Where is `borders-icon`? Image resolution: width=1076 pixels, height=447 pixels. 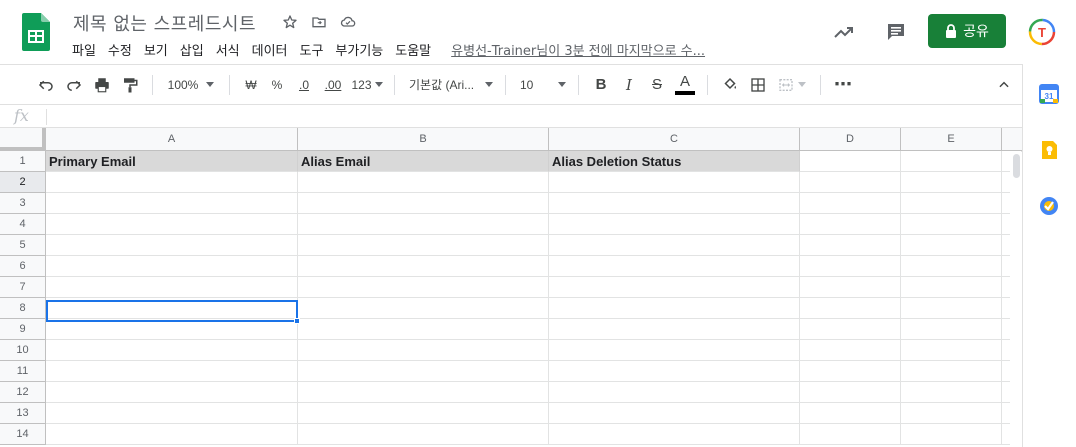 borders-icon is located at coordinates (758, 85).